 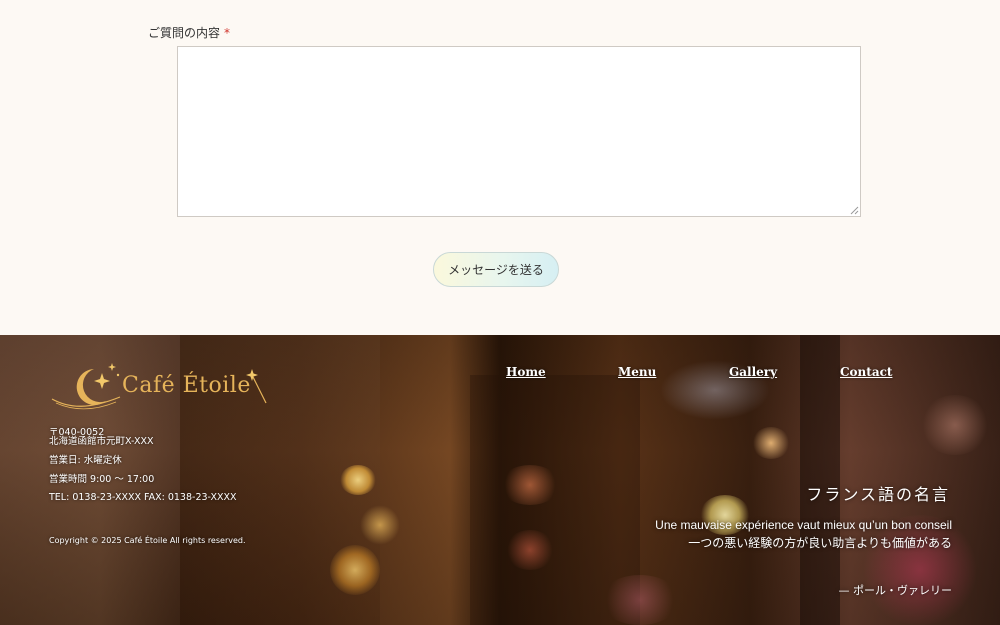 I want to click on inquiry-label: ご質問の内容 *, so click(x=189, y=32).